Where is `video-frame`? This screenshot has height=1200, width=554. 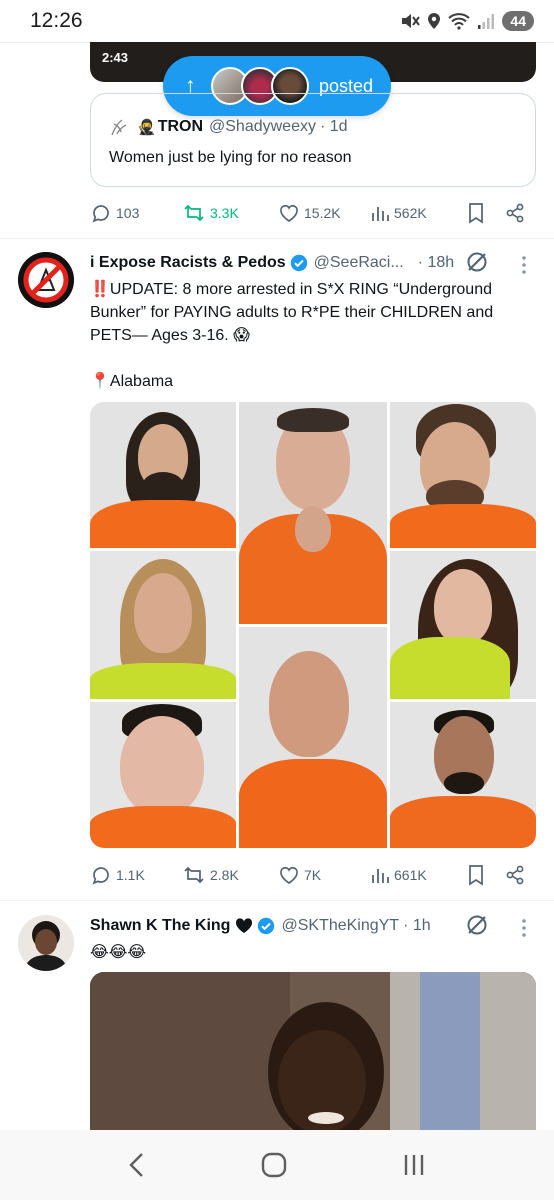 video-frame is located at coordinates (313, 1051).